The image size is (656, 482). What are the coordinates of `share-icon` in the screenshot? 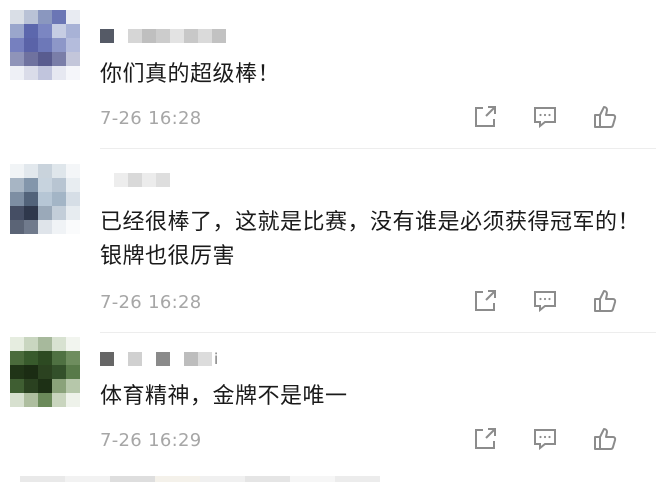 It's located at (485, 303).